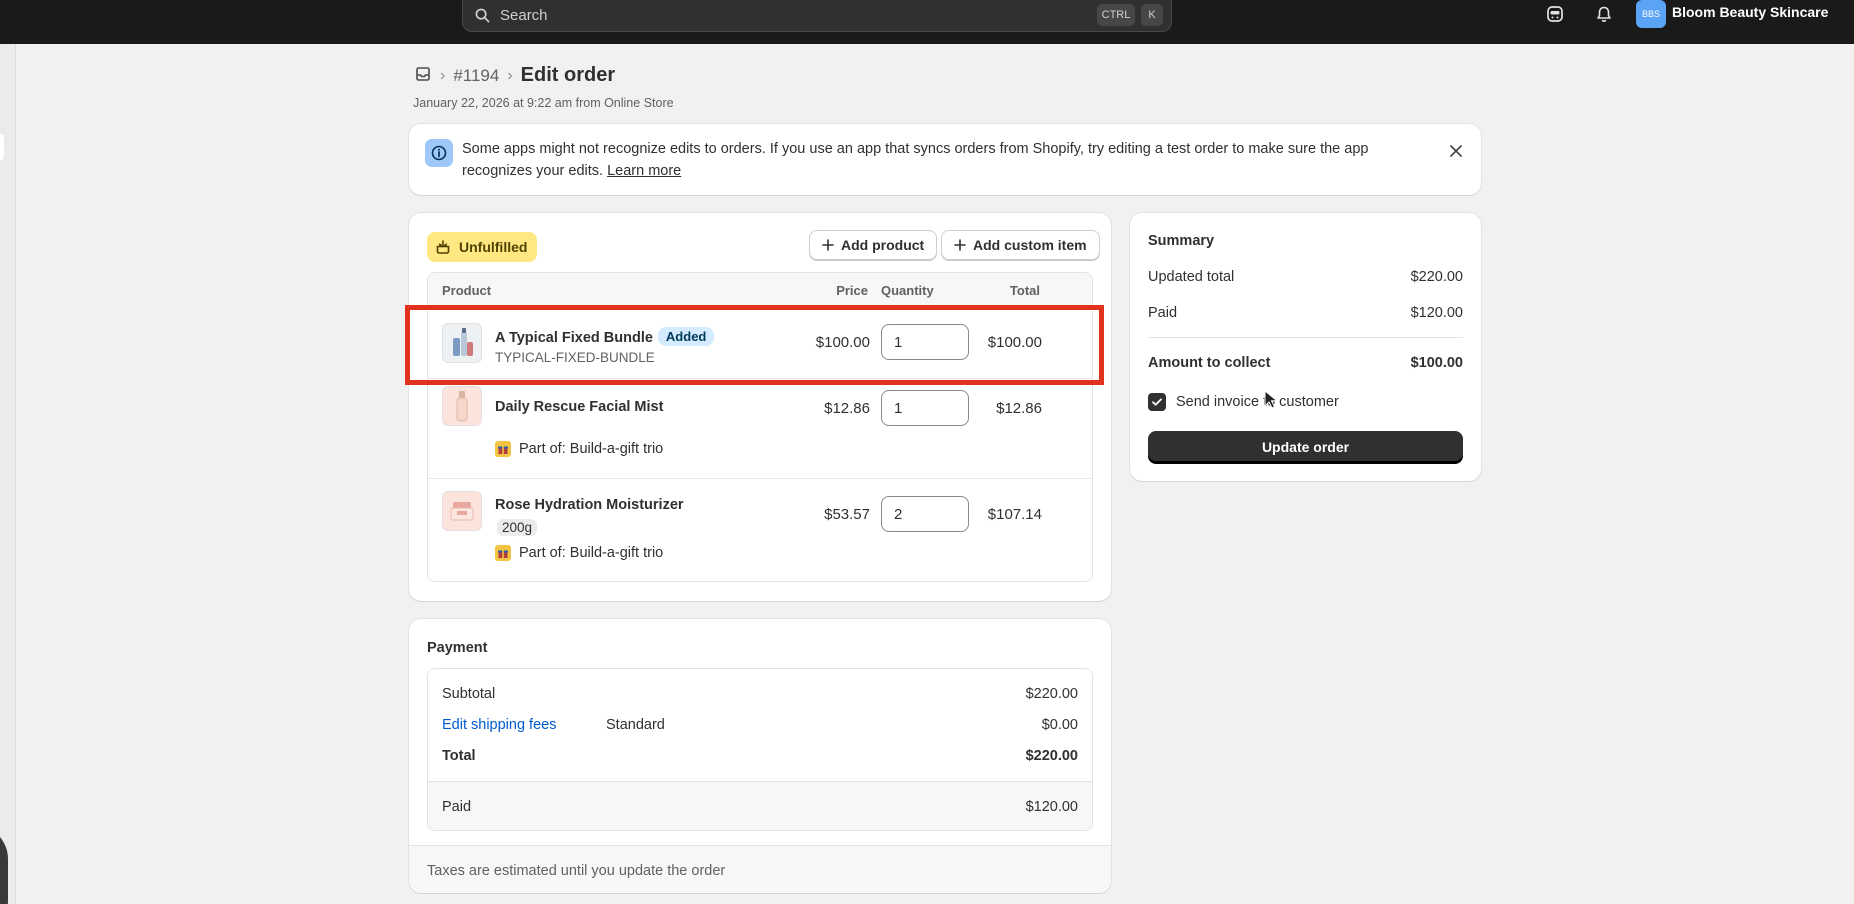  I want to click on add-custom-item-label: Add custom item, so click(1030, 245).